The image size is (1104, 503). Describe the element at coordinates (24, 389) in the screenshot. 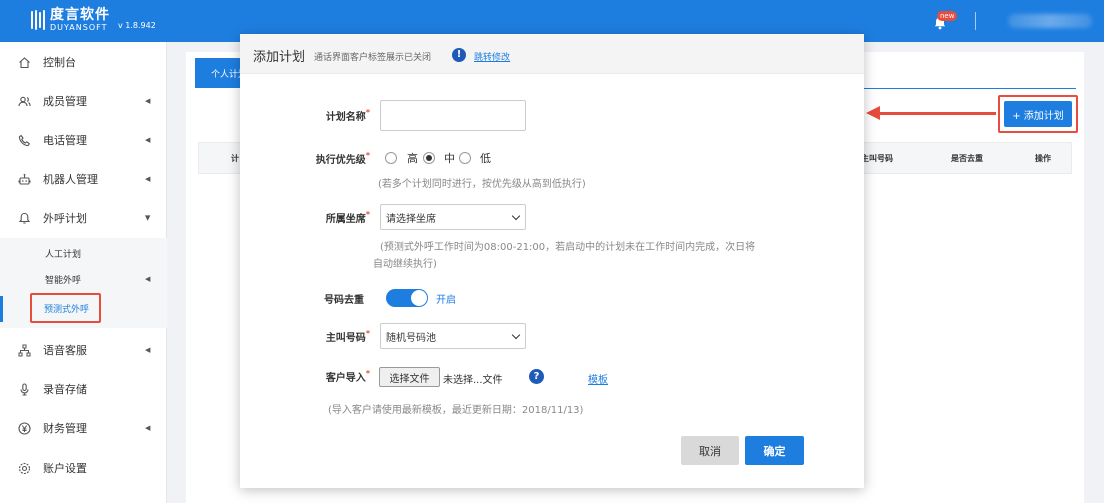

I see `microphone-icon` at that location.